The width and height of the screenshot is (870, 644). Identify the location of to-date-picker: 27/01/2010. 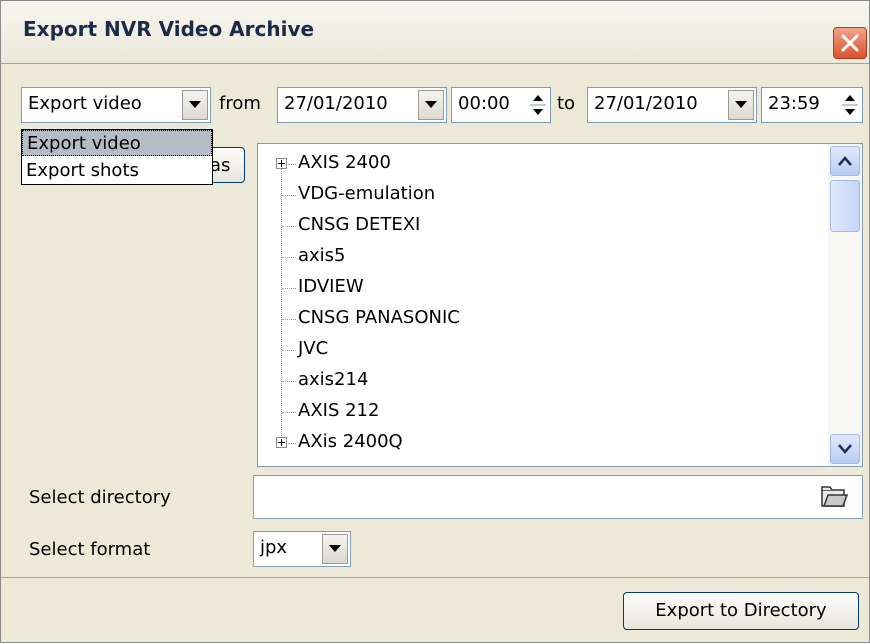
(672, 105).